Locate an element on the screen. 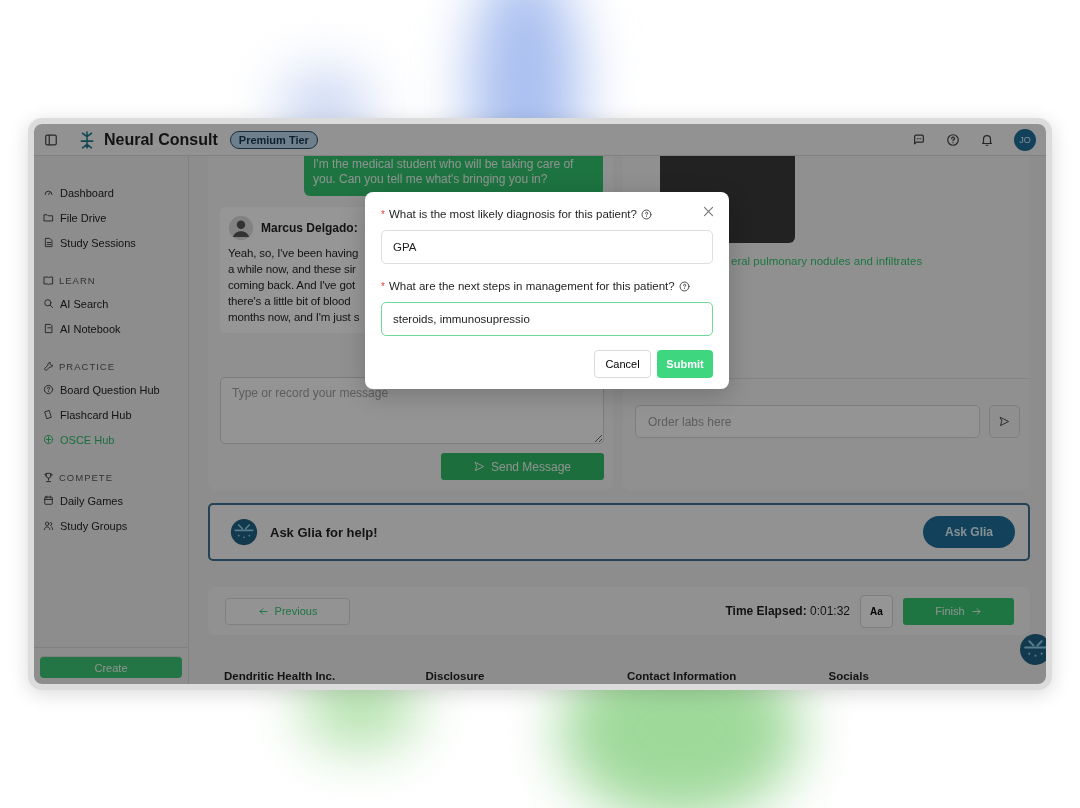 Image resolution: width=1080 pixels, height=808 pixels. sidebar-toggle-icon is located at coordinates (51, 139).